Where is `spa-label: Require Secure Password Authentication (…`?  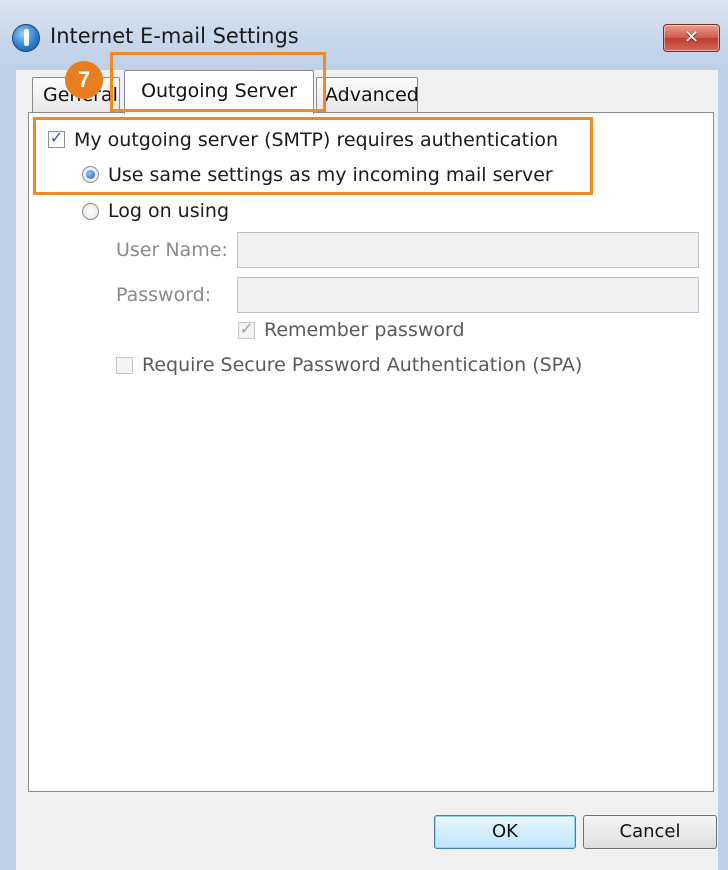 spa-label: Require Secure Password Authentication (… is located at coordinates (362, 365).